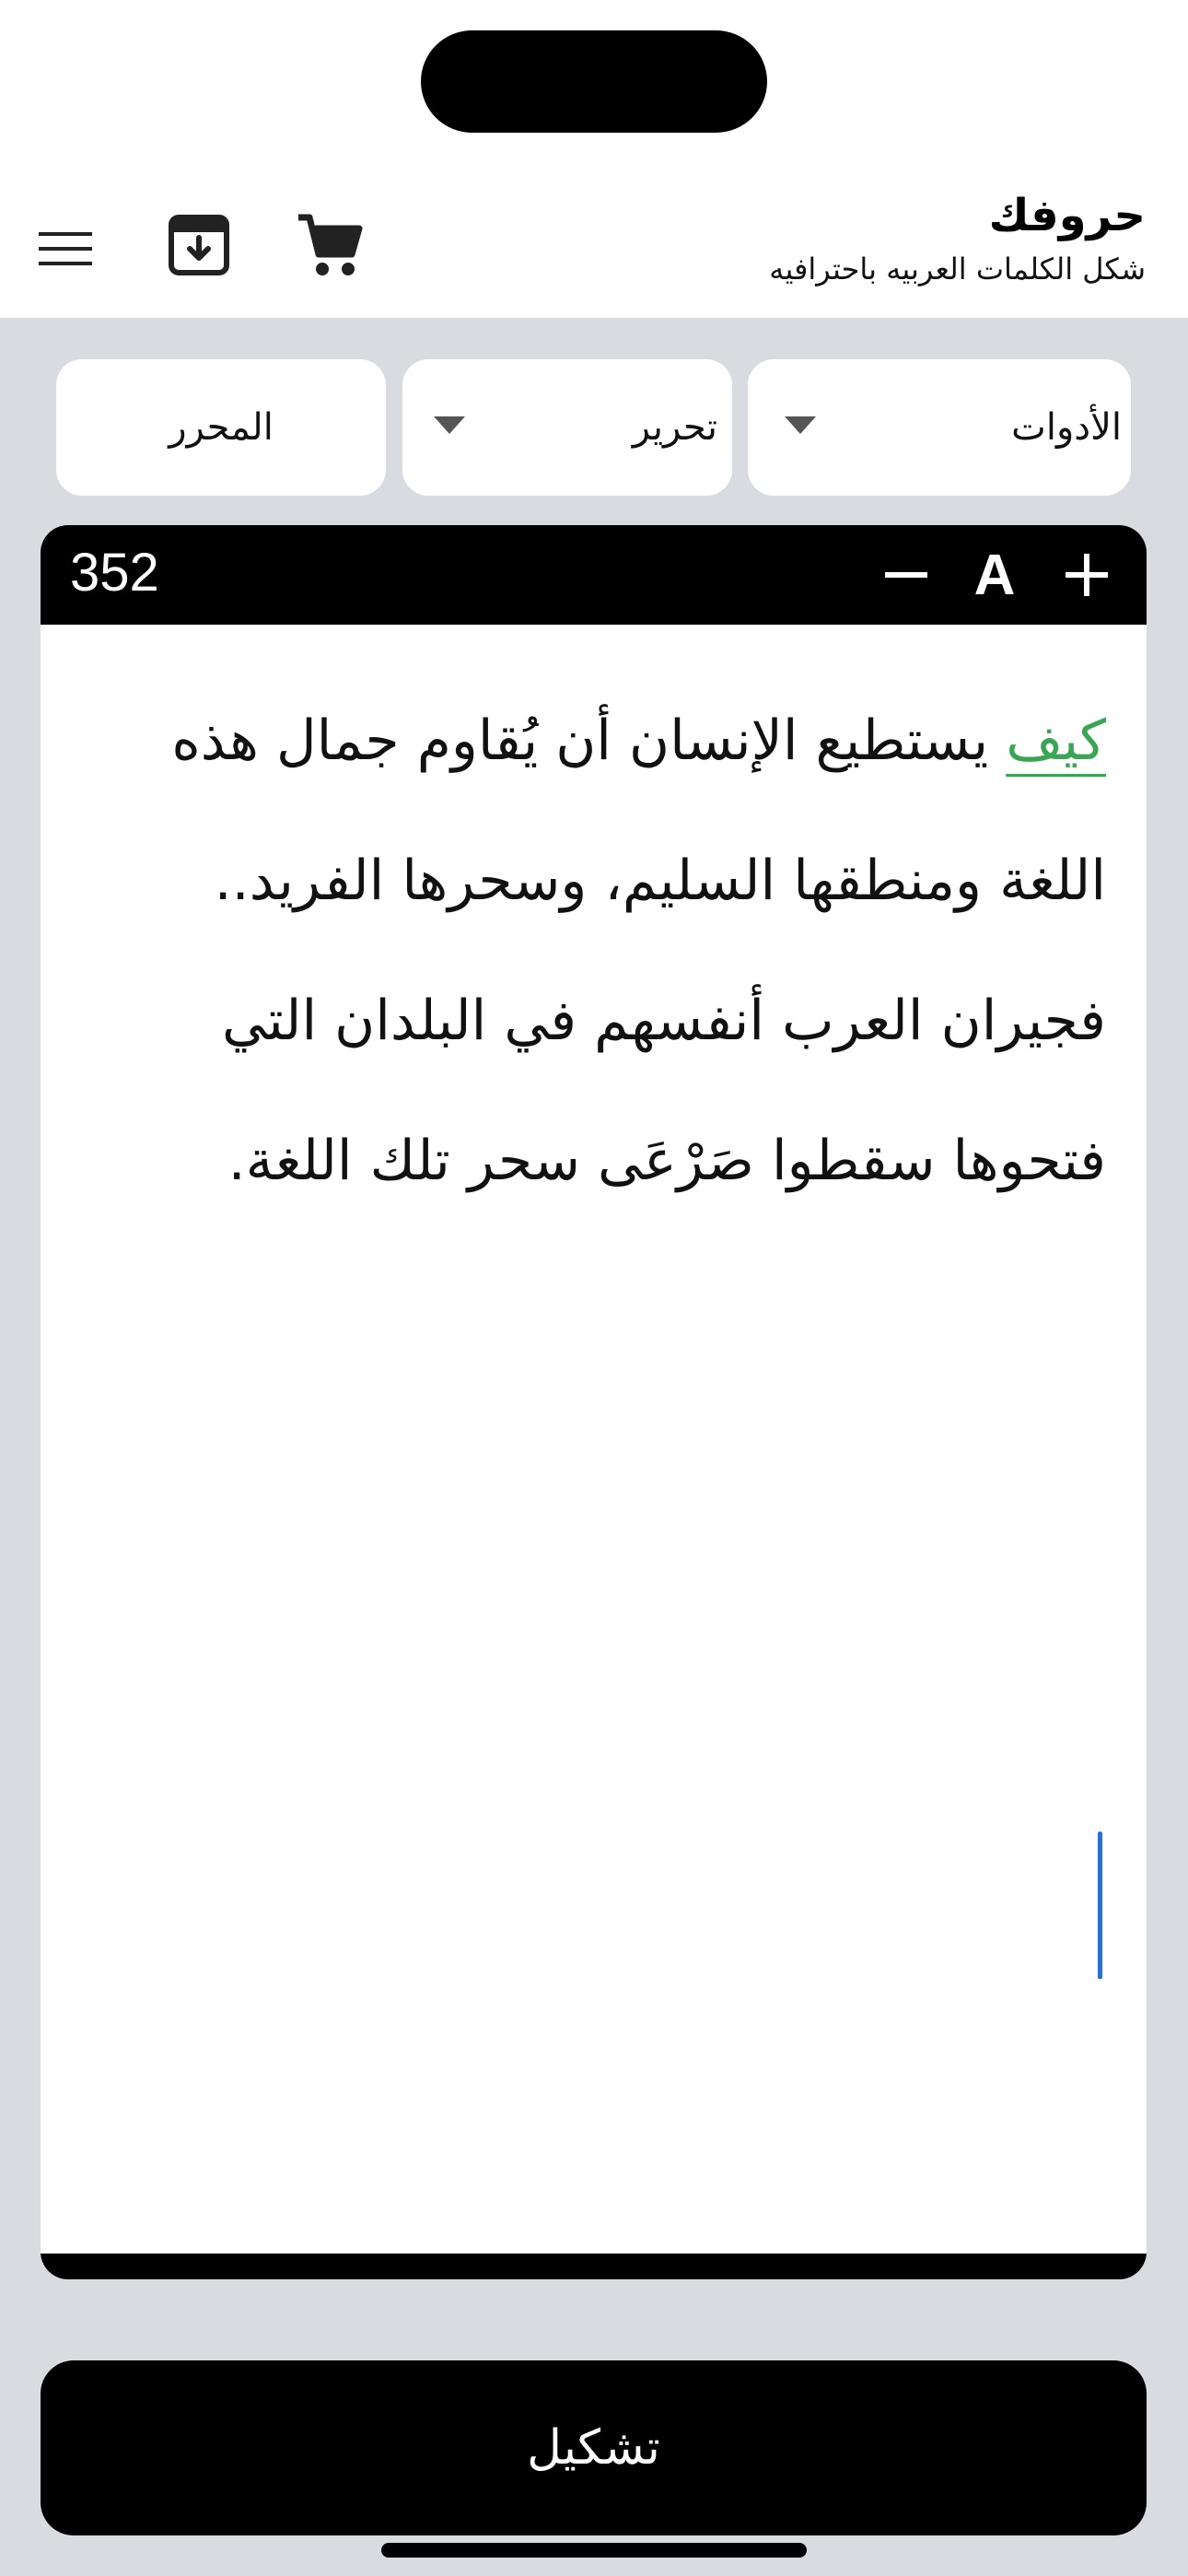  Describe the element at coordinates (594, 81) in the screenshot. I see `dynamic-island` at that location.